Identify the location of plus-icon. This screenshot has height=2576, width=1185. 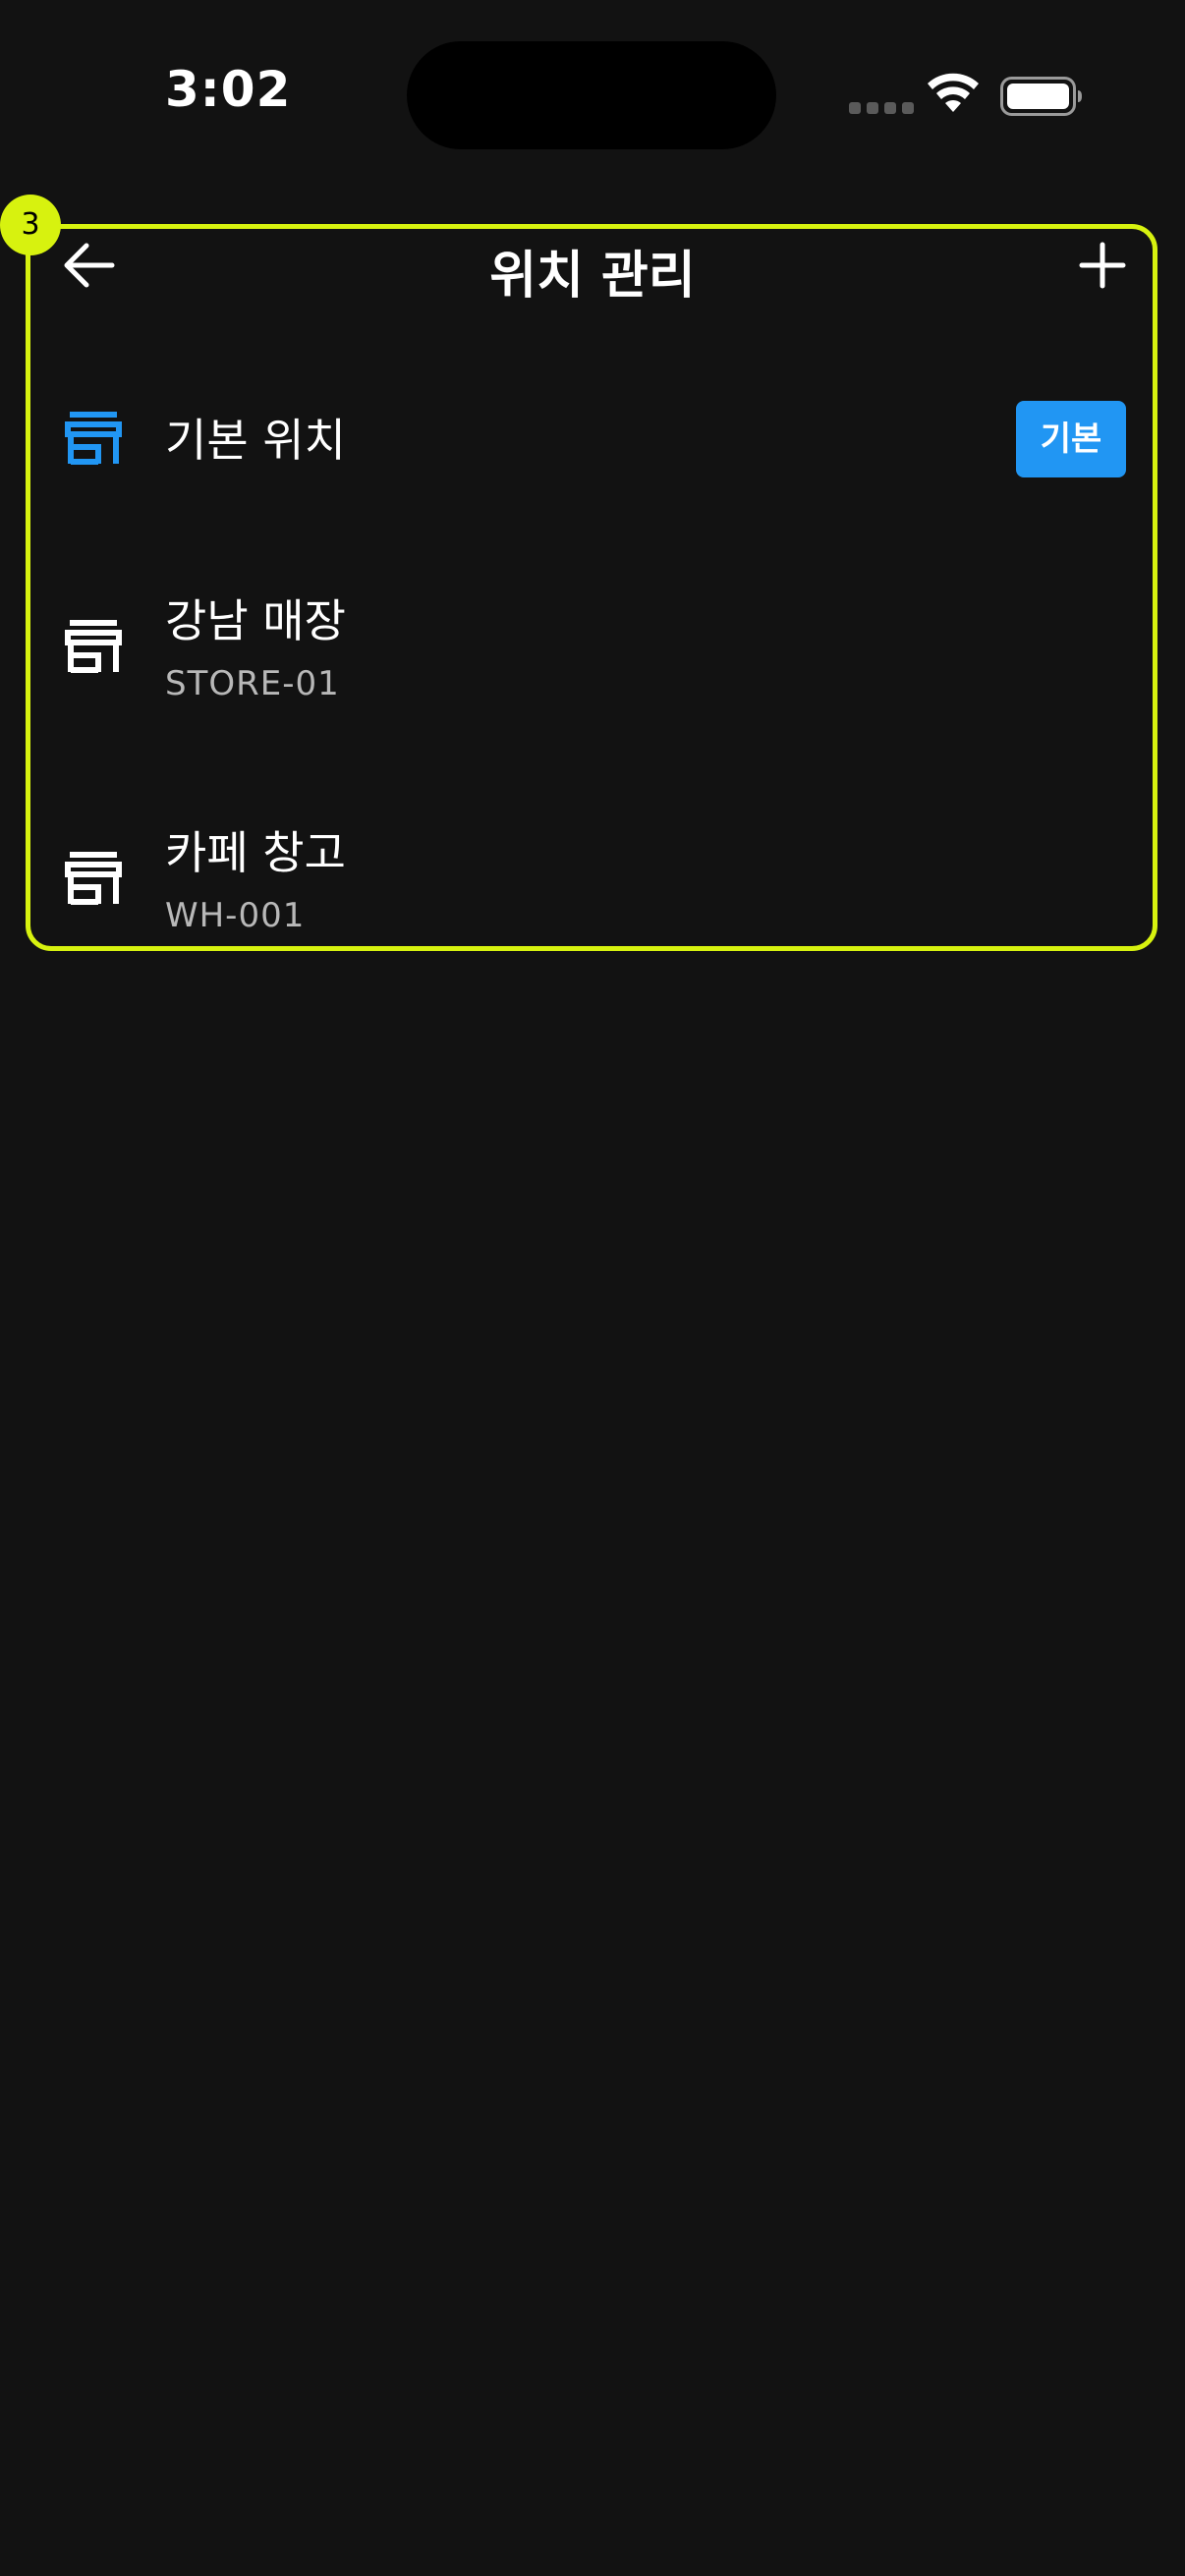
(1103, 265).